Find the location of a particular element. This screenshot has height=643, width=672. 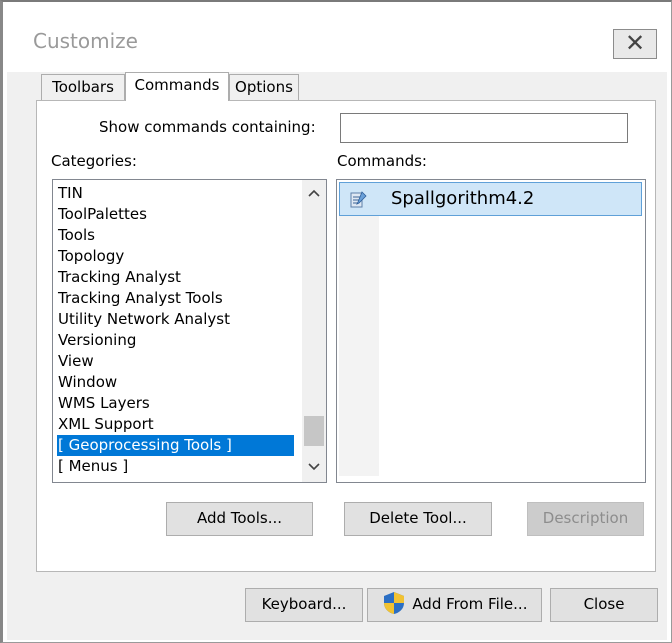

list-item: Versioning is located at coordinates (175, 340).